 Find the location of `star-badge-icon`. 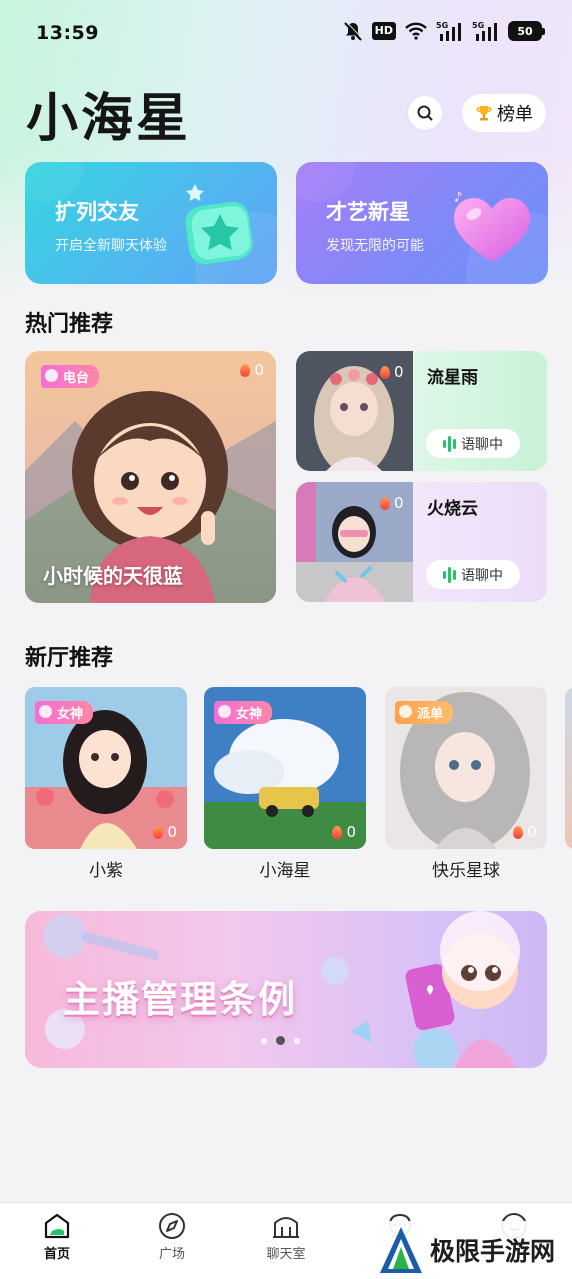

star-badge-icon is located at coordinates (219, 224).